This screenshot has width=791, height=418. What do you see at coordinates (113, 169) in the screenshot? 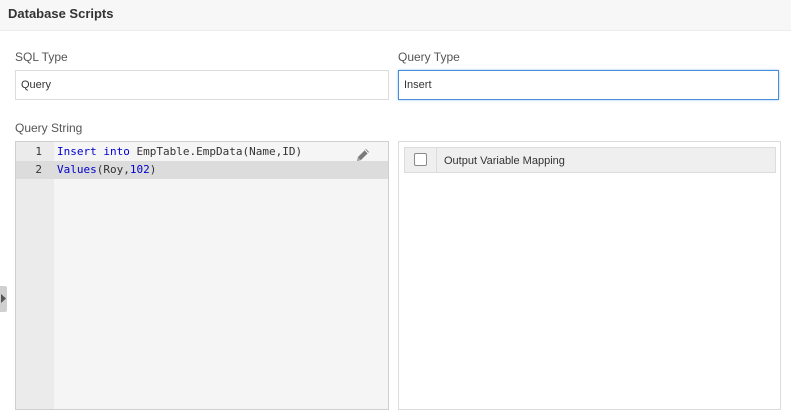
I see `code-token: (Roy,` at bounding box center [113, 169].